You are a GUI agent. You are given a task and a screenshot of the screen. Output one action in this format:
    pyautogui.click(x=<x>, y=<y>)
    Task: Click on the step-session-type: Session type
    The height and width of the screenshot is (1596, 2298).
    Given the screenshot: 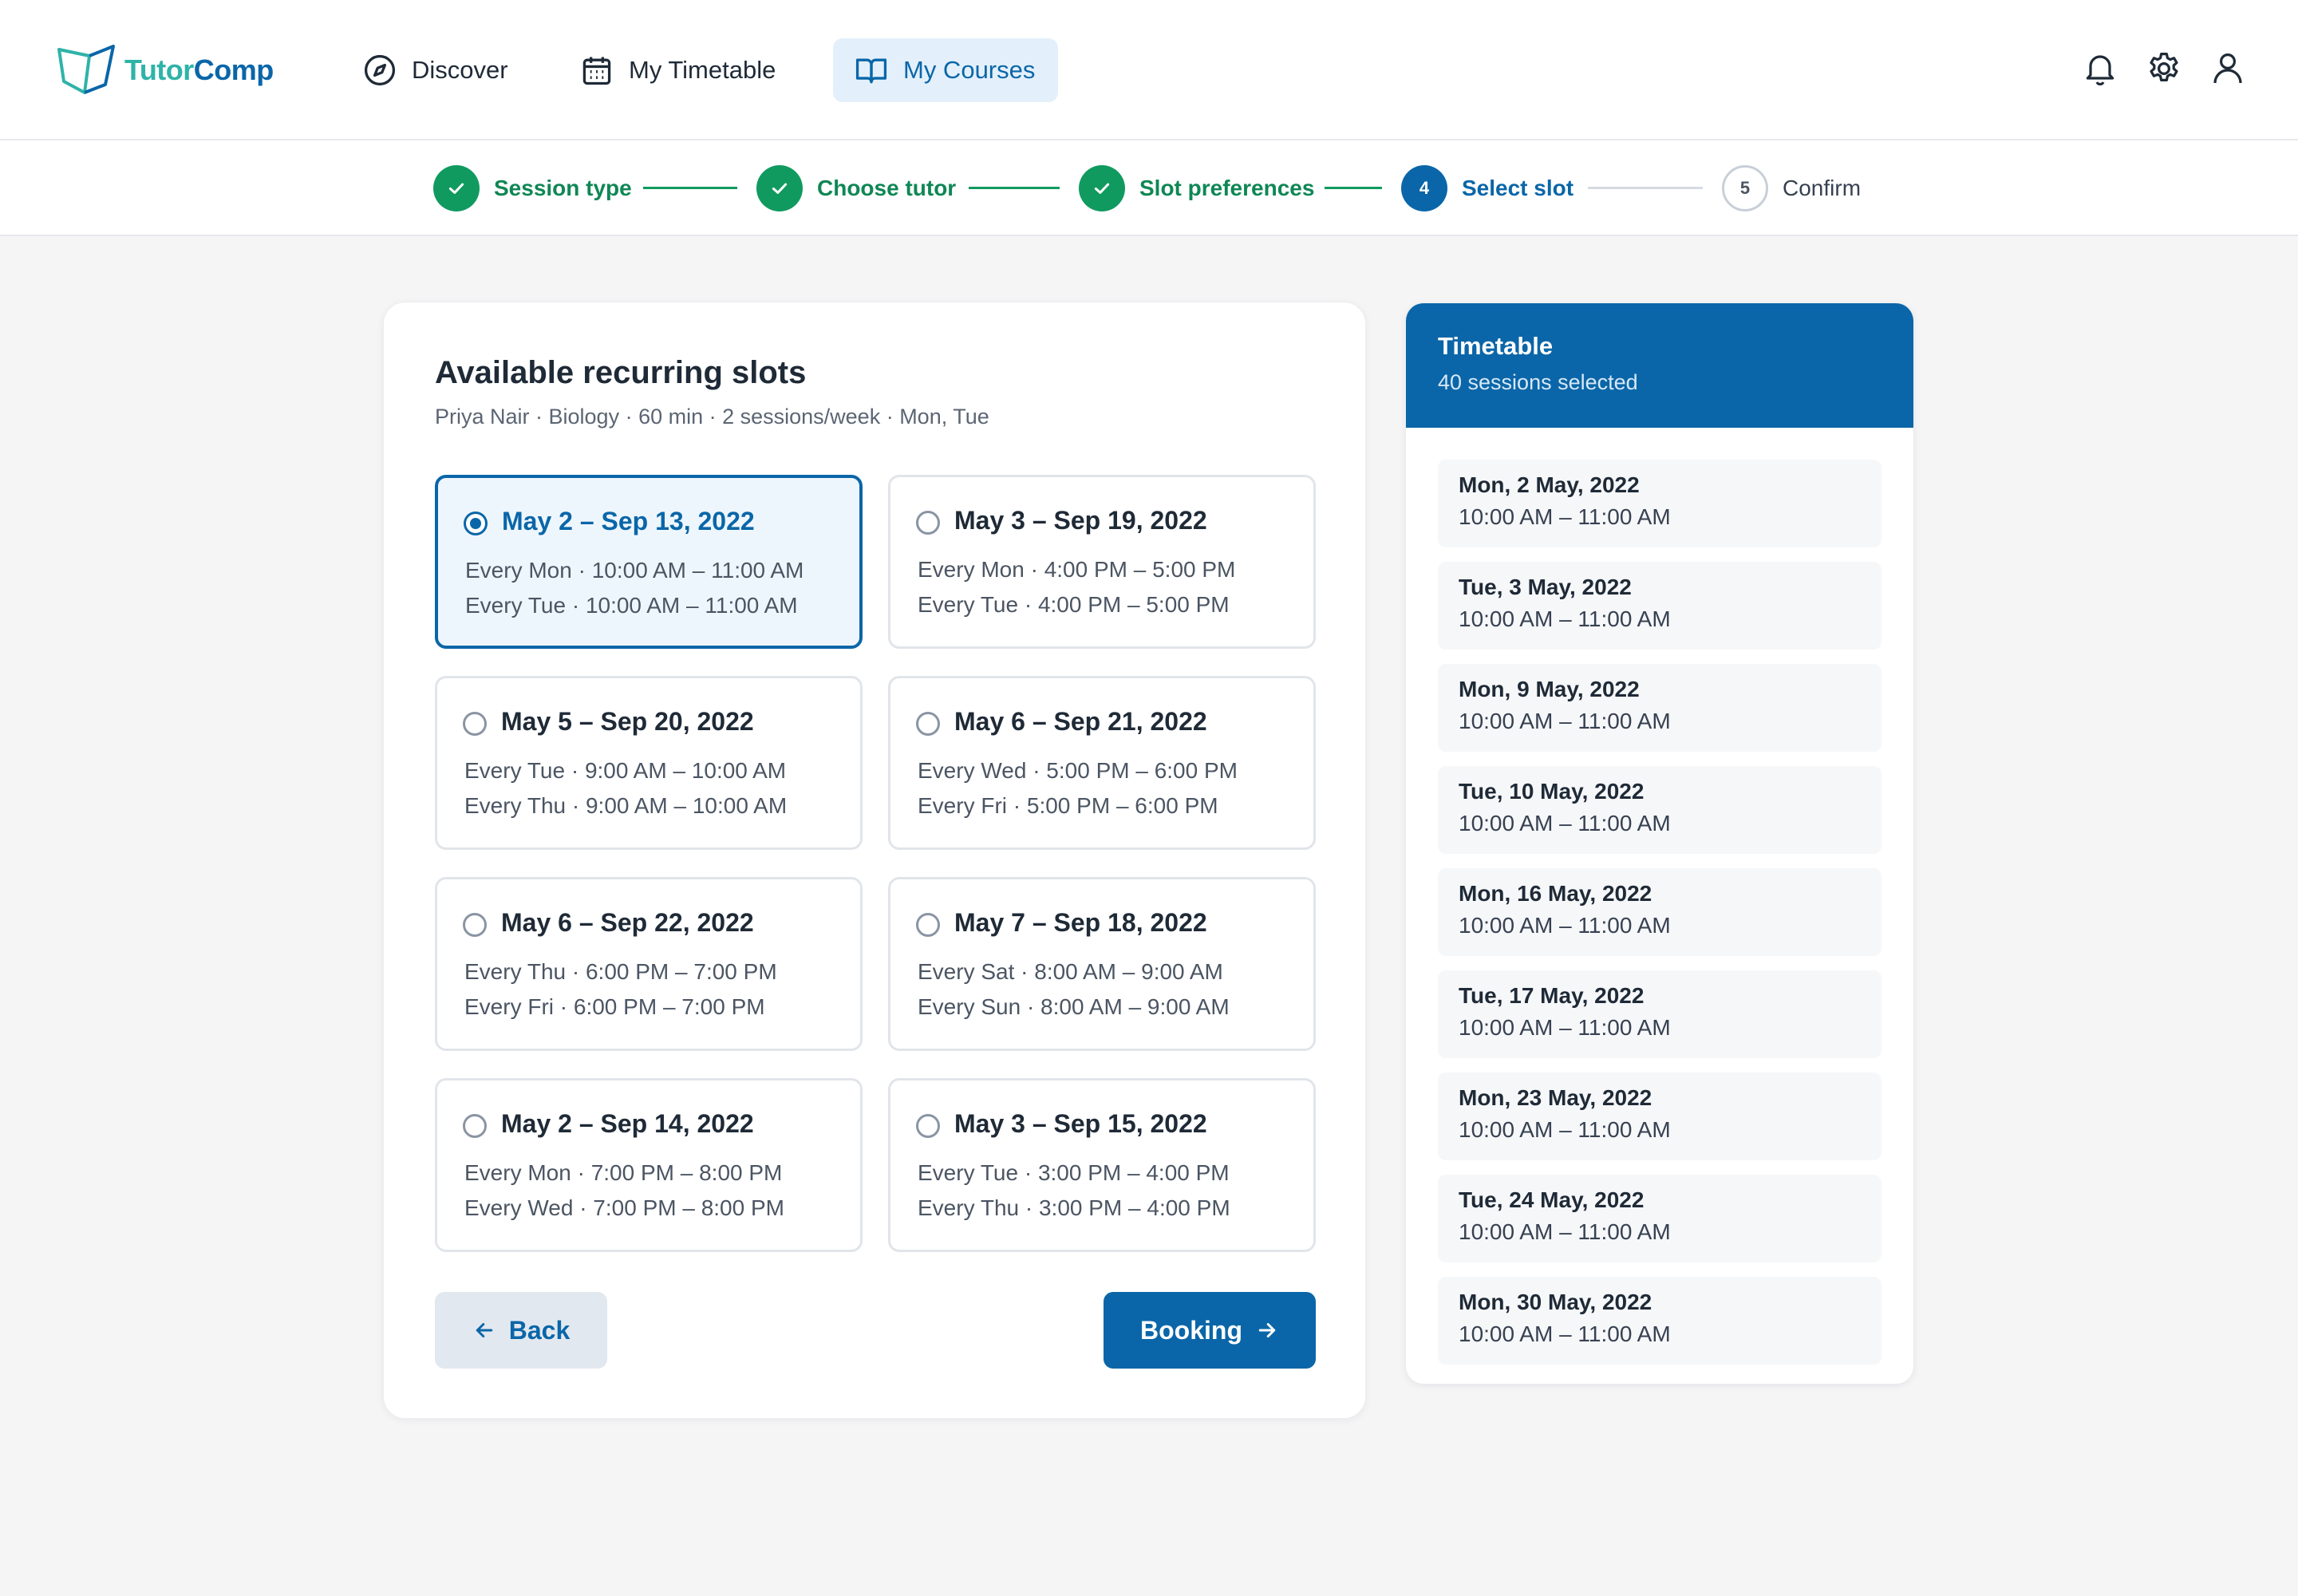 What is the action you would take?
    pyautogui.click(x=532, y=188)
    